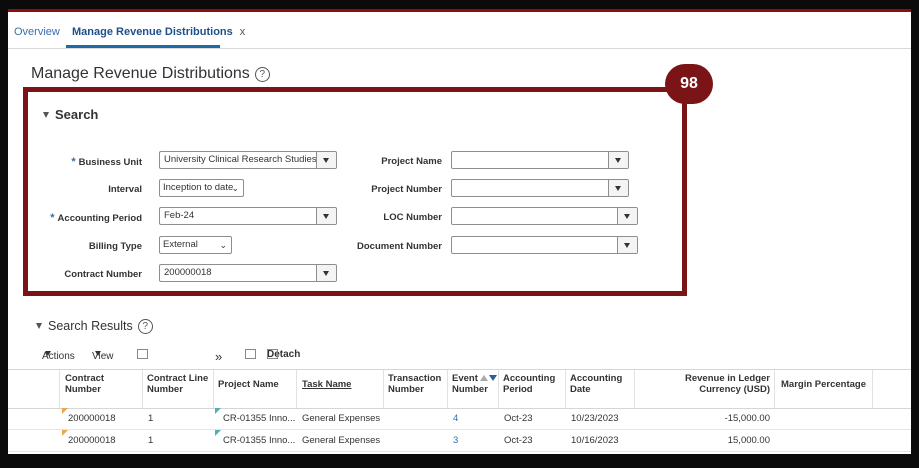  What do you see at coordinates (140, 73) in the screenshot?
I see `page-title-text: Manage Revenue Distributions` at bounding box center [140, 73].